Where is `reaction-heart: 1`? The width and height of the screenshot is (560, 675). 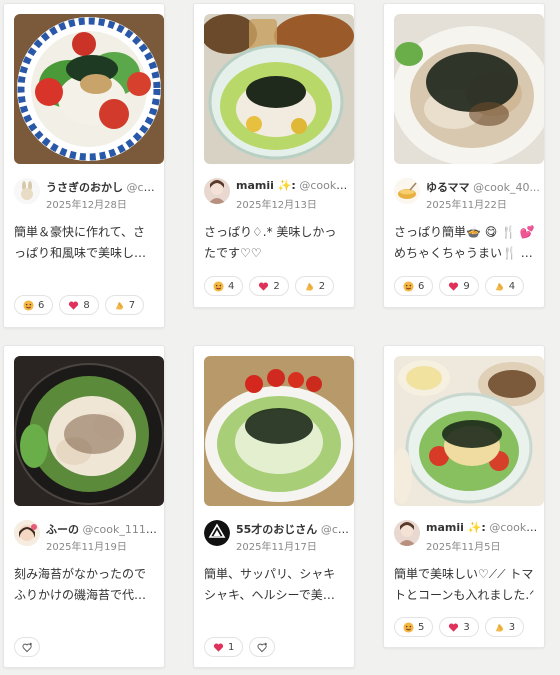
reaction-heart: 1 is located at coordinates (224, 647).